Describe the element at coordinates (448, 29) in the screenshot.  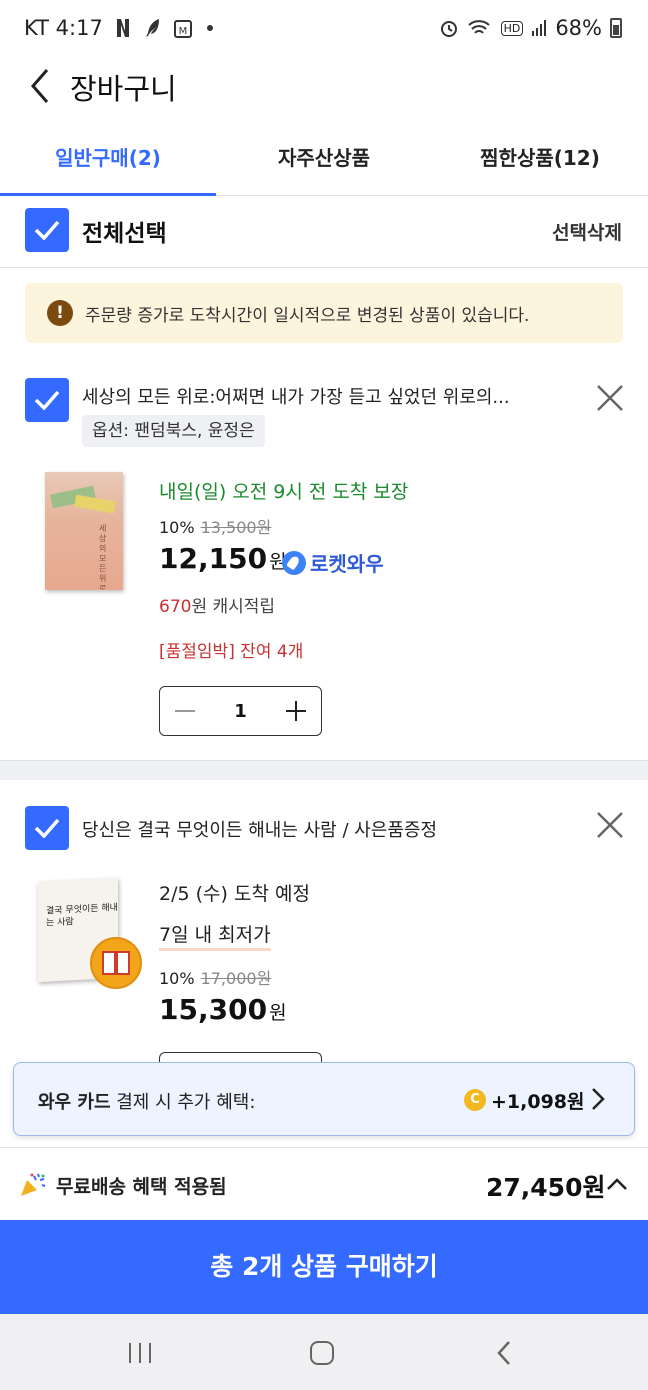
I see `alarm-icon` at that location.